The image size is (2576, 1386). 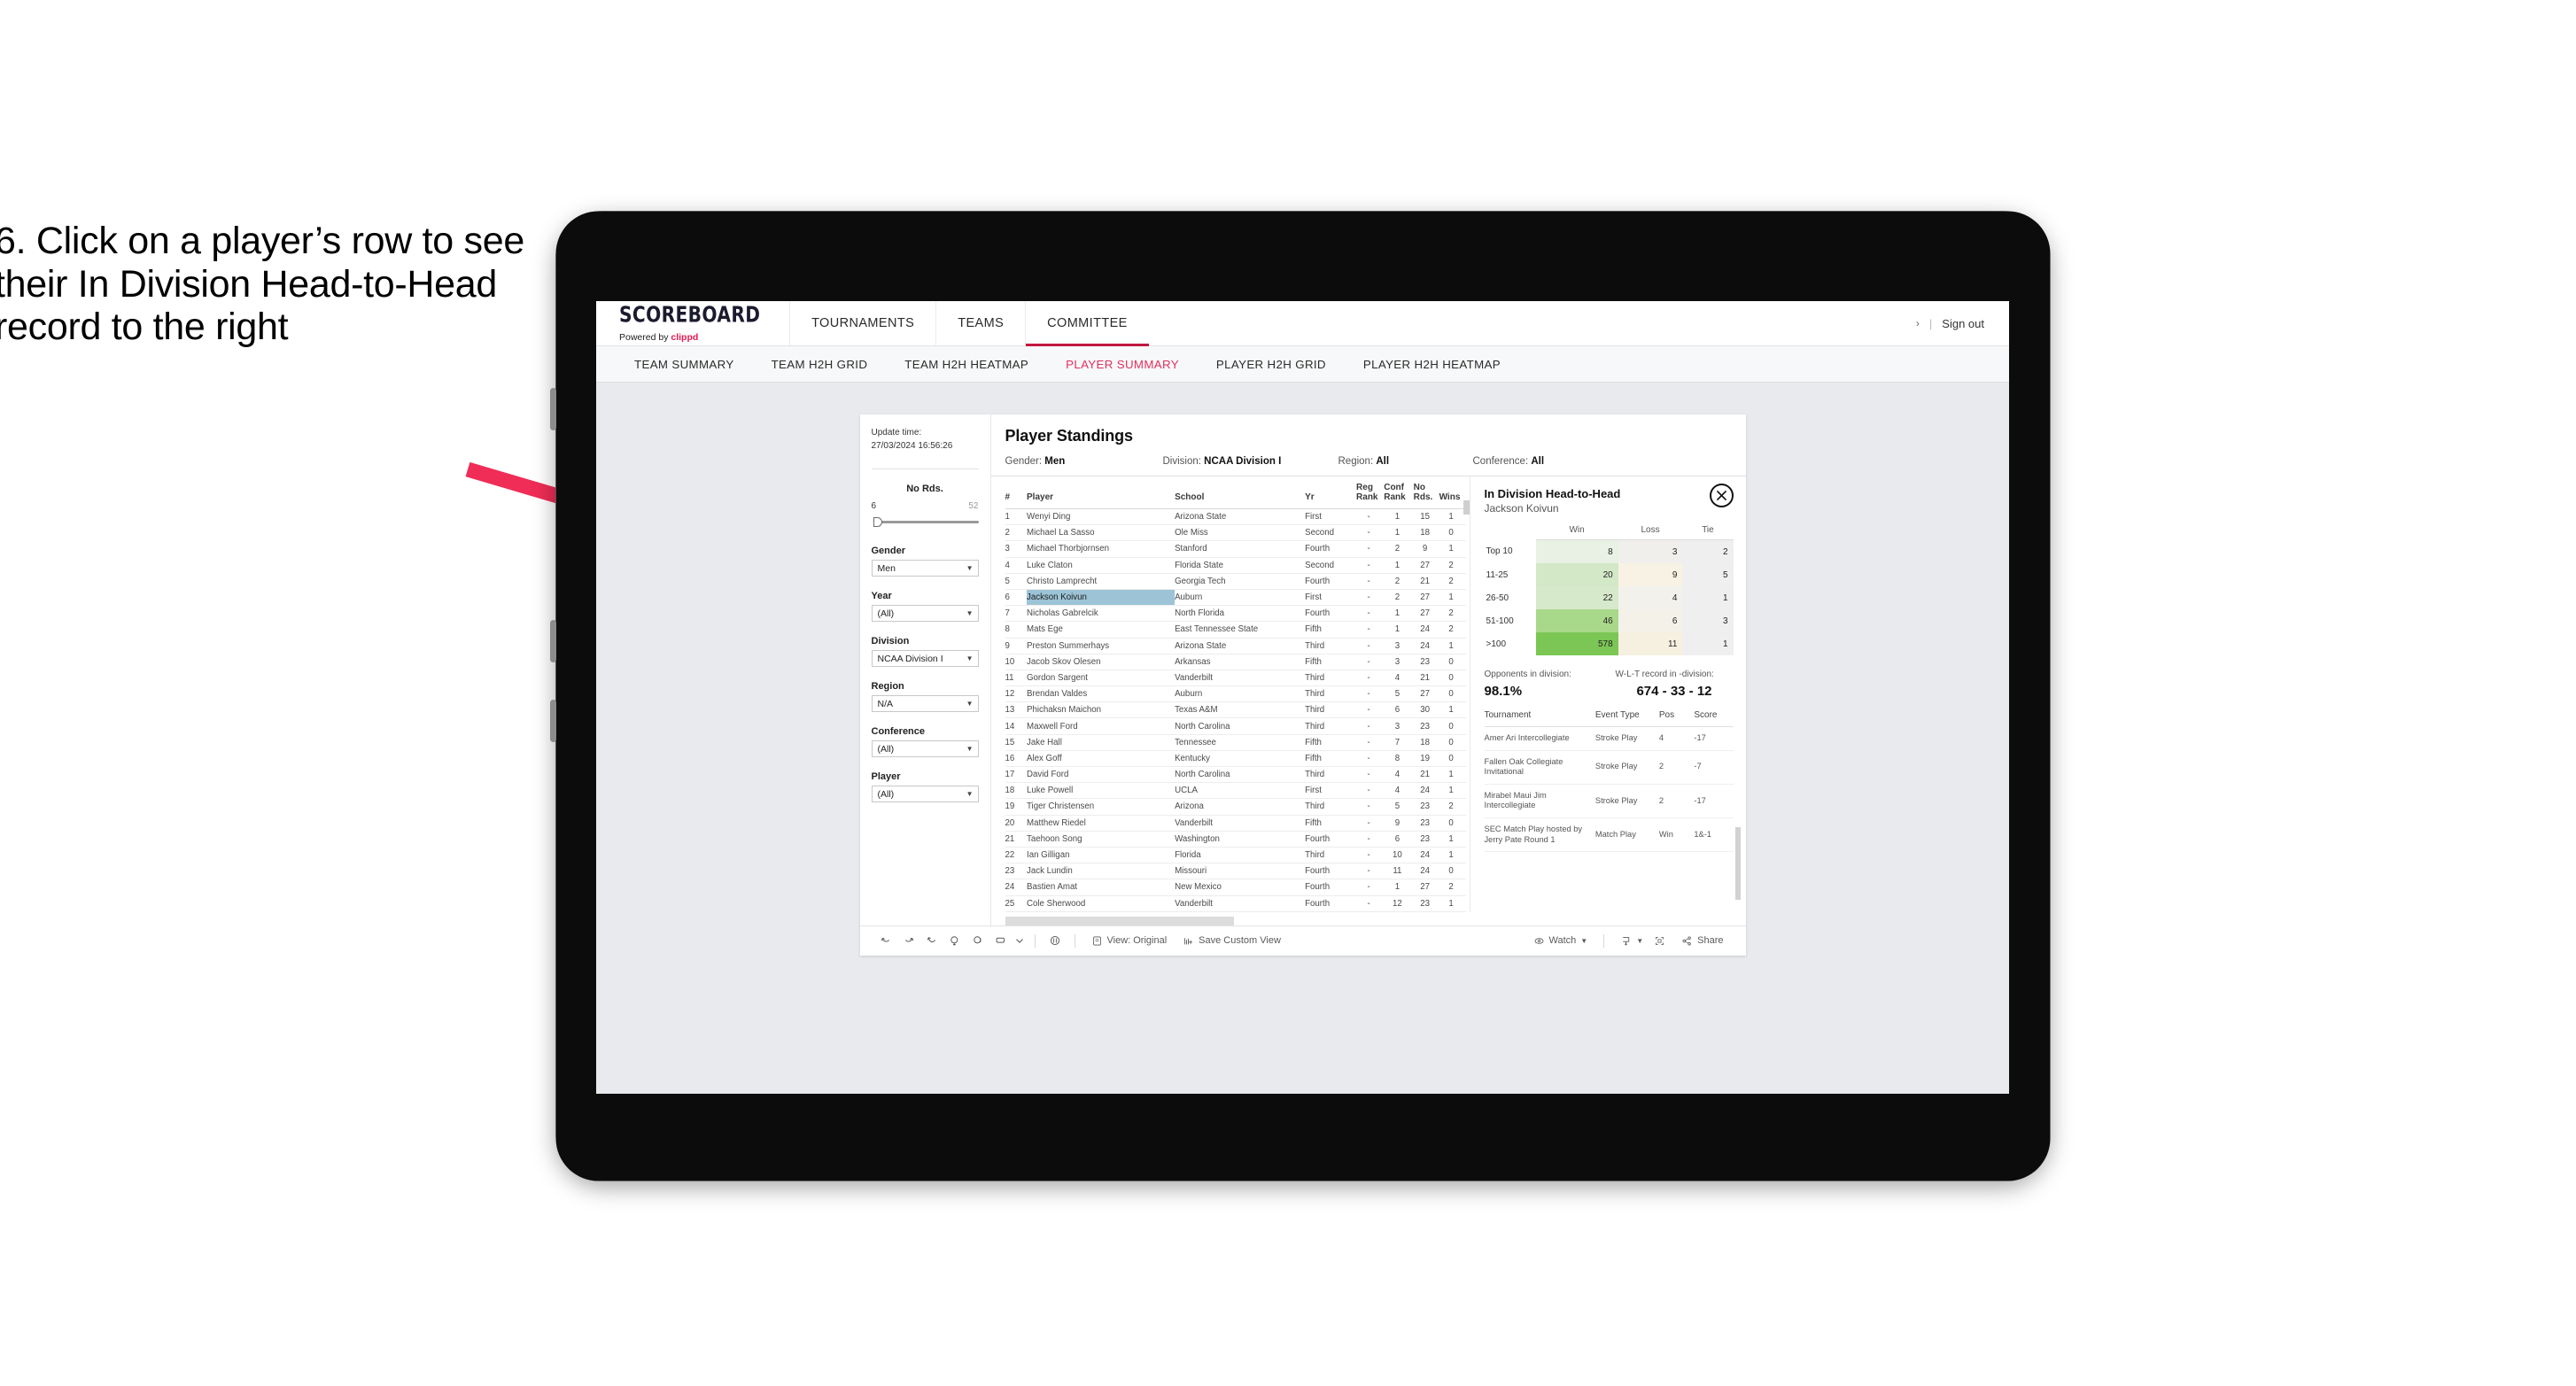 I want to click on pause-refresh-icon, so click(x=977, y=941).